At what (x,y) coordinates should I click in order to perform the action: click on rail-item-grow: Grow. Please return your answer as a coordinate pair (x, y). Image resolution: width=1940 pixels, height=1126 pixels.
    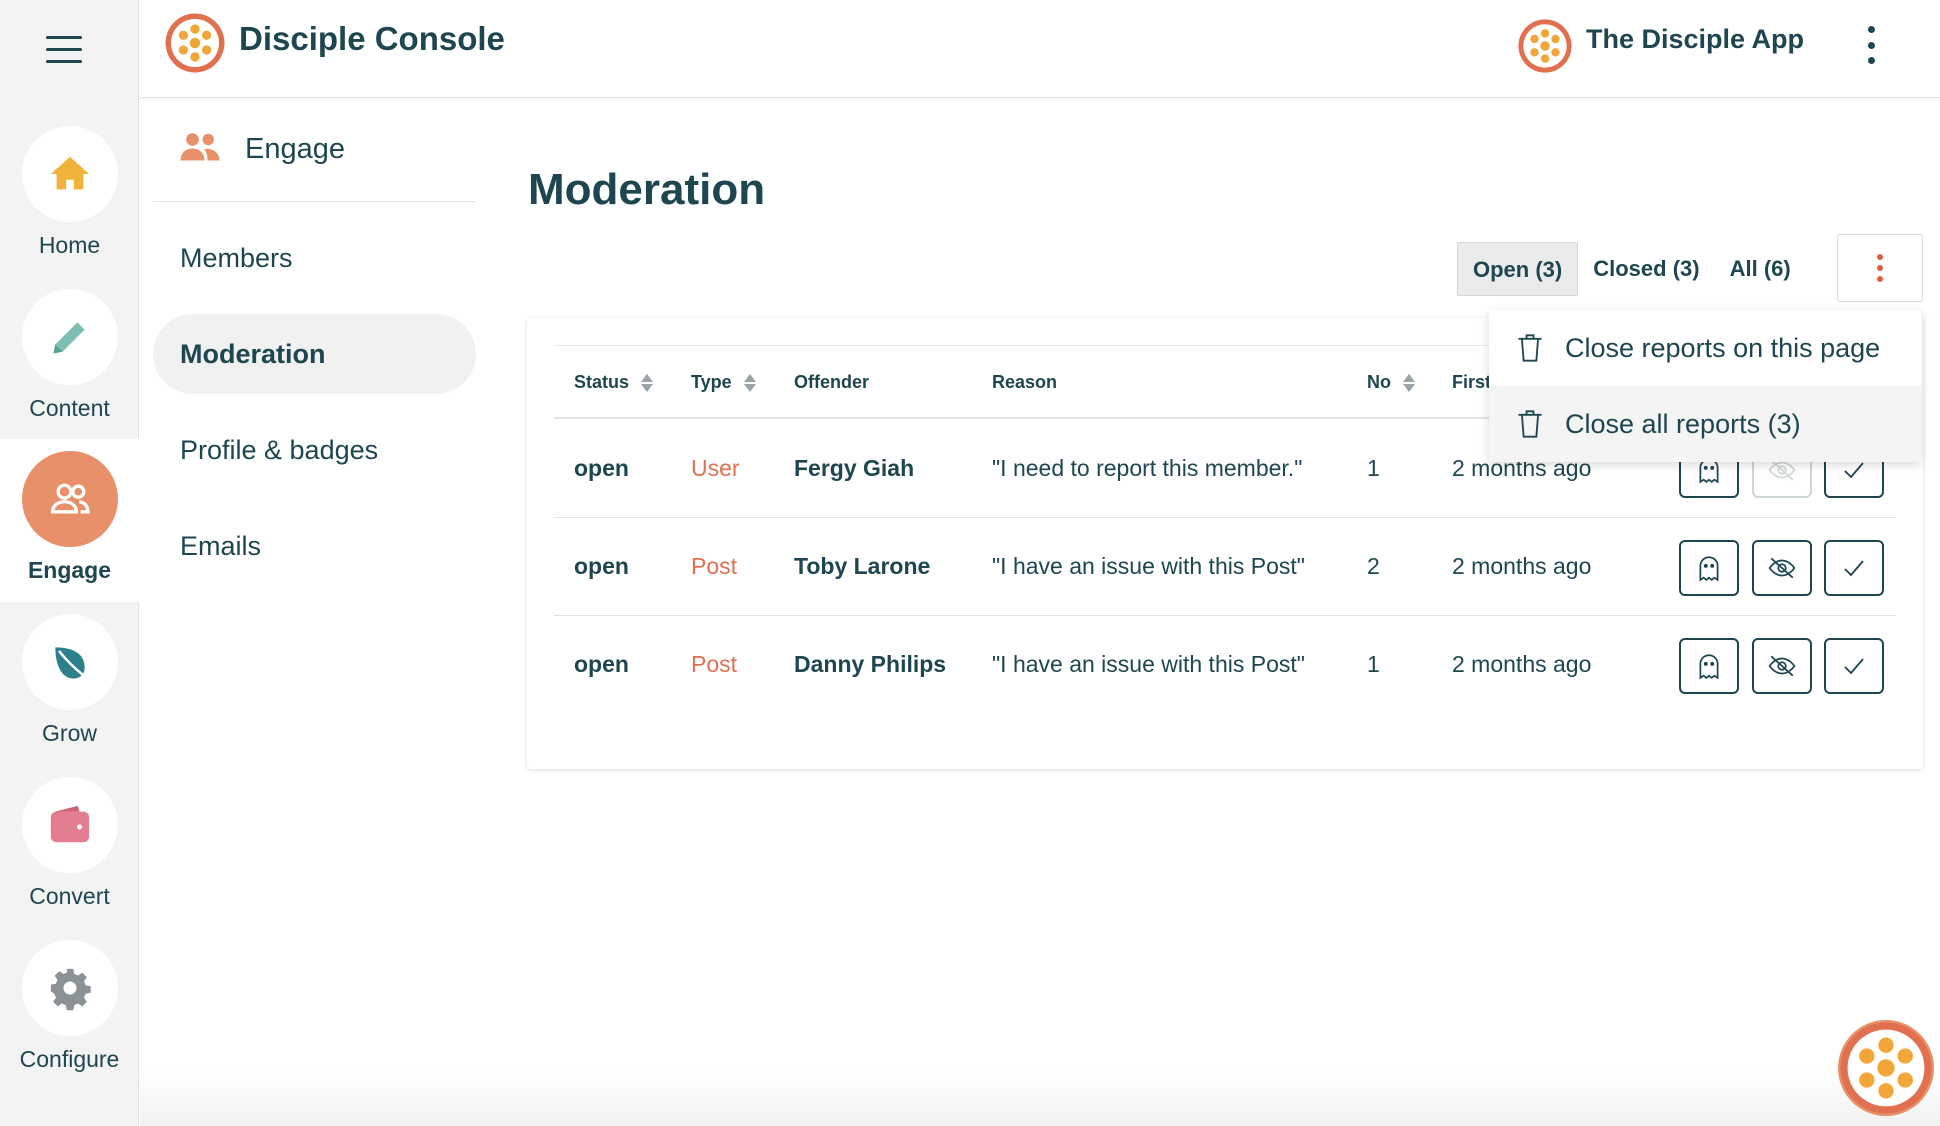
    Looking at the image, I should click on (69, 695).